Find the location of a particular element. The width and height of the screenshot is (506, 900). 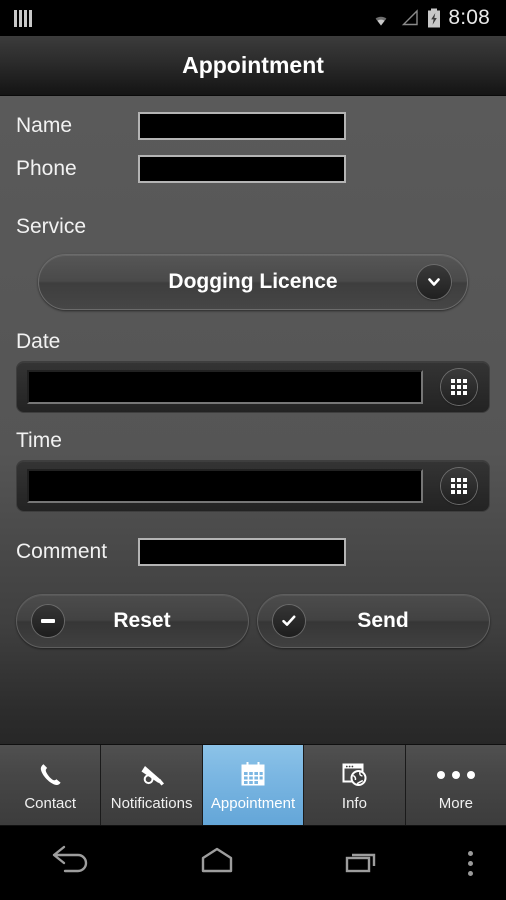

time-picker-button is located at coordinates (459, 486).